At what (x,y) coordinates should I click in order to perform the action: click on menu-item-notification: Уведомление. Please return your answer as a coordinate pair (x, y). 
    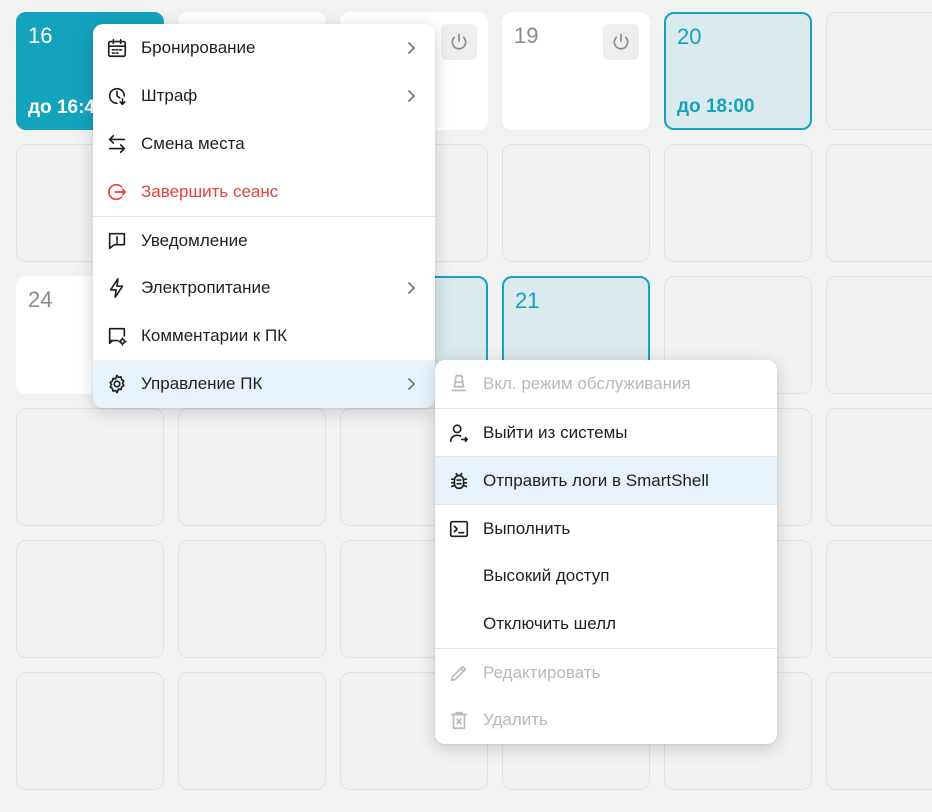
    Looking at the image, I should click on (264, 240).